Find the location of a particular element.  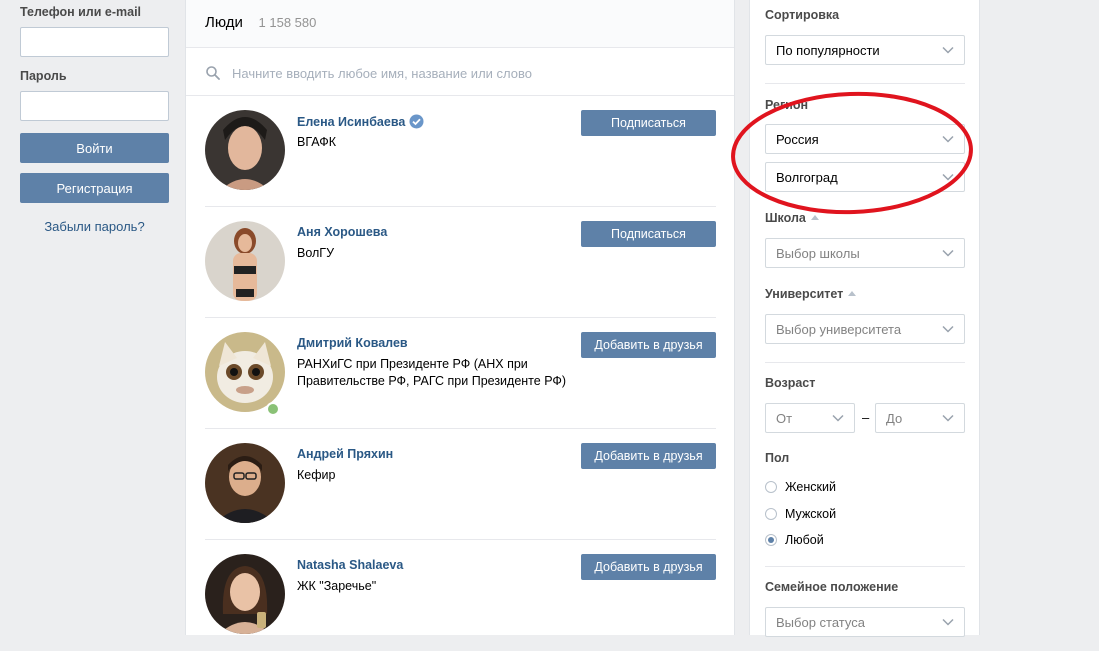

person-row: Аня Хорошева ВолГУ Подписаться is located at coordinates (460, 262).